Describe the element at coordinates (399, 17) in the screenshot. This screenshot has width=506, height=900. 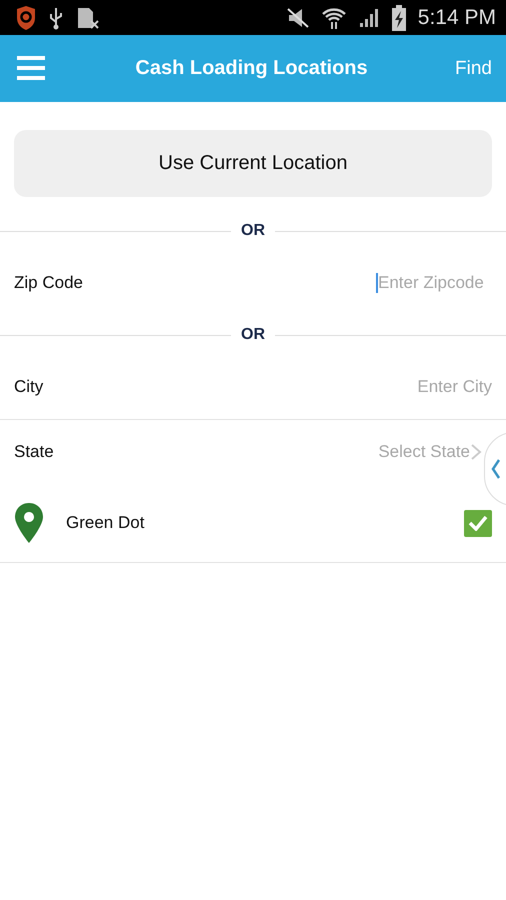
I see `battery-charging-icon` at that location.